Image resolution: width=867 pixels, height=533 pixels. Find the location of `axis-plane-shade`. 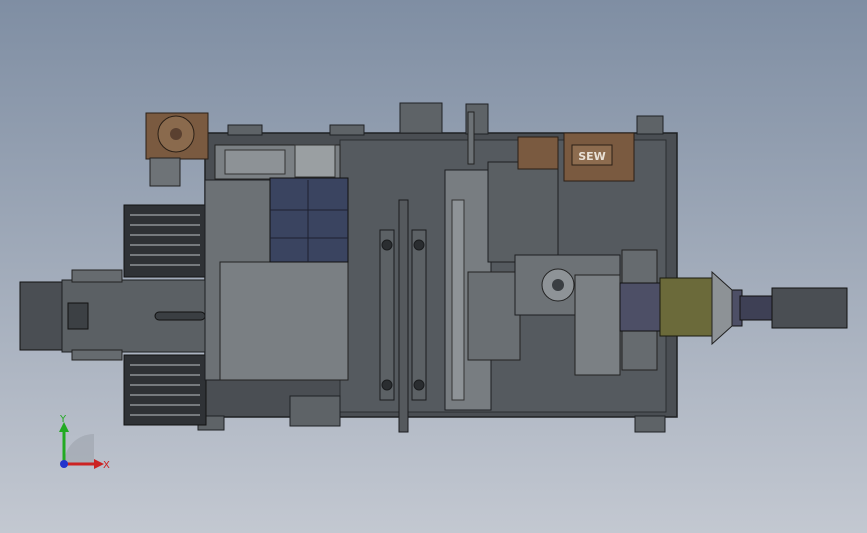

axis-plane-shade is located at coordinates (79, 449).